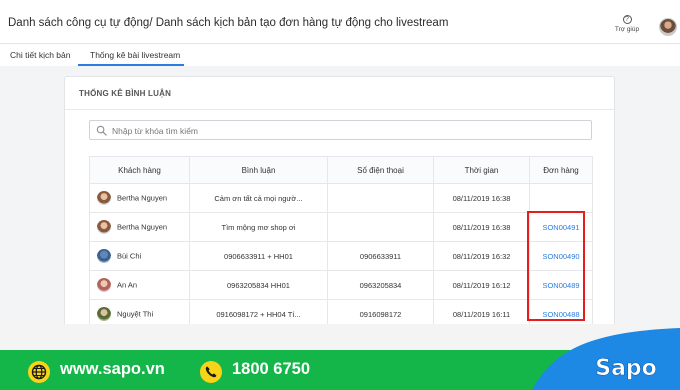 Image resolution: width=680 pixels, height=390 pixels. I want to click on help-button: ? Trợ giúp, so click(627, 24).